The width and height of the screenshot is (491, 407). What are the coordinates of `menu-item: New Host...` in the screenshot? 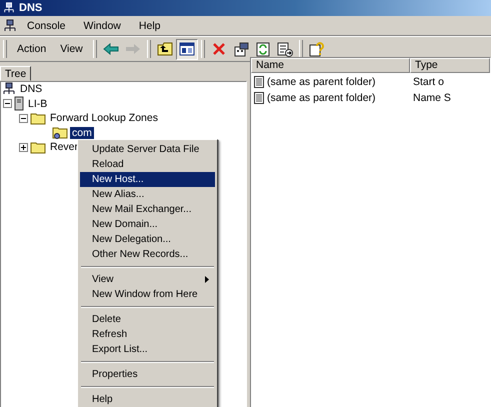 It's located at (147, 179).